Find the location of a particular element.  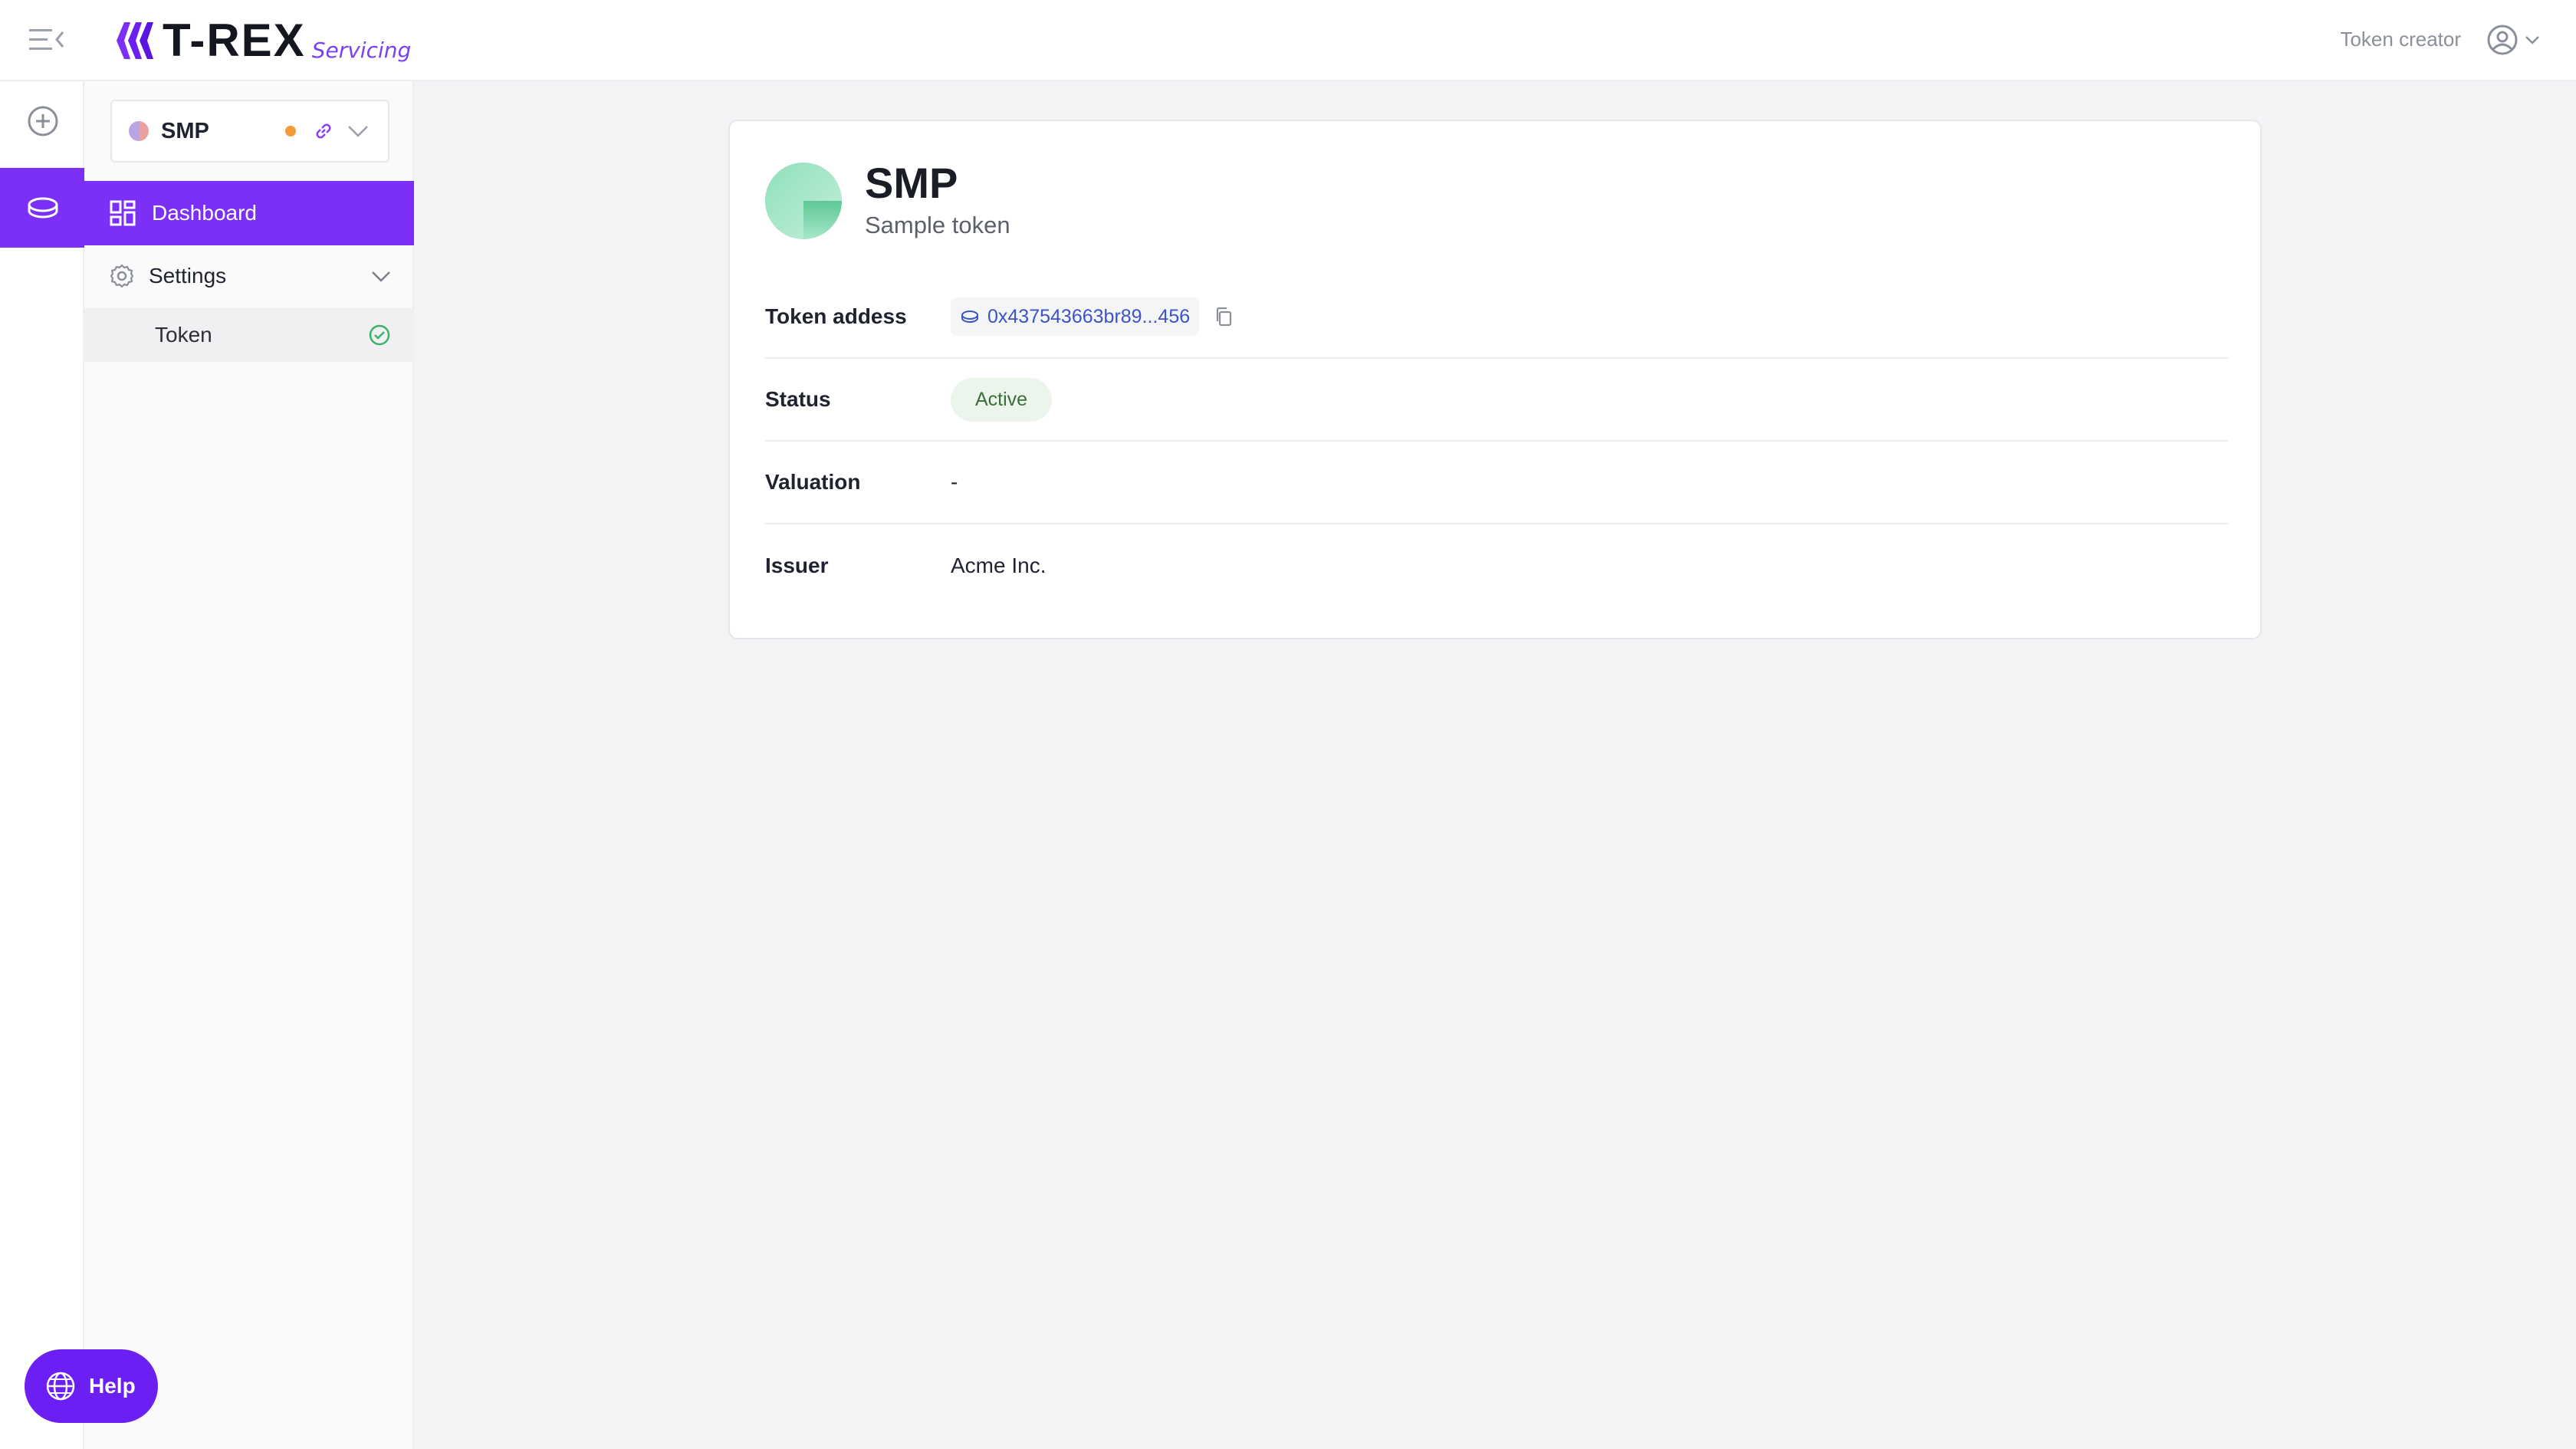

token-name: Sample token is located at coordinates (938, 225).